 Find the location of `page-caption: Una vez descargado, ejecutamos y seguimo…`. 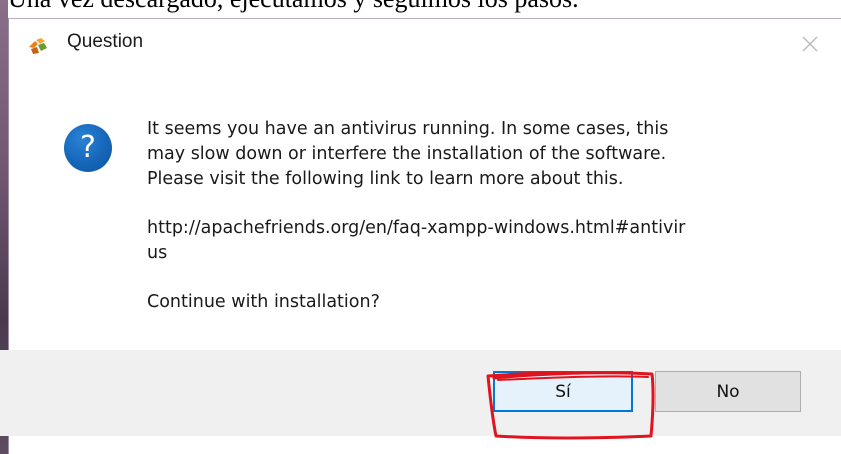

page-caption: Una vez descargado, ejecutamos y seguimo… is located at coordinates (388, 7).